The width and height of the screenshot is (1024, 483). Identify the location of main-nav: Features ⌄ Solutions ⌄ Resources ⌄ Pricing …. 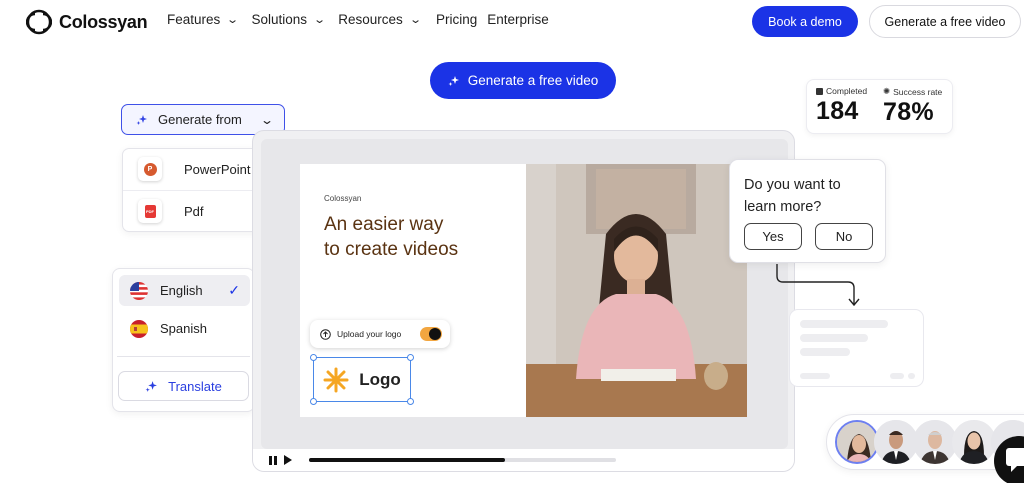
(358, 19).